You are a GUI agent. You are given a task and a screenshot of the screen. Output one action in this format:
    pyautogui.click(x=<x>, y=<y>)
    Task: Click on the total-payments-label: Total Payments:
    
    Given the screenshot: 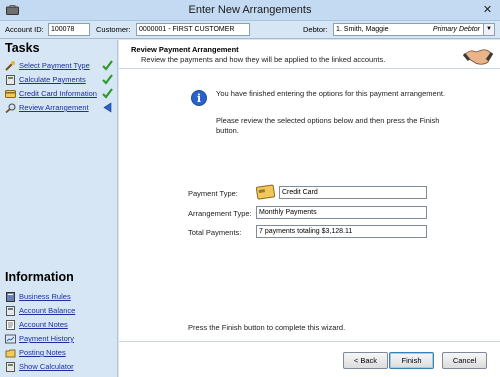 What is the action you would take?
    pyautogui.click(x=215, y=232)
    